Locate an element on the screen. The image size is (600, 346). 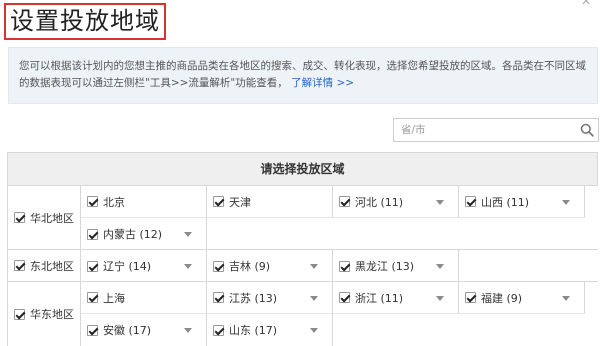
region-label: 华北地区 is located at coordinates (52, 218).